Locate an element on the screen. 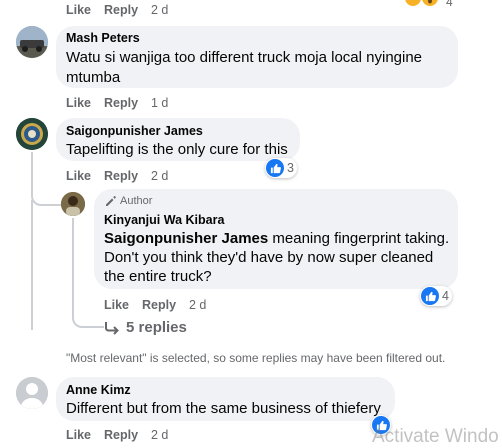 The width and height of the screenshot is (502, 448). reaction-emoji-icons is located at coordinates (421, 3).